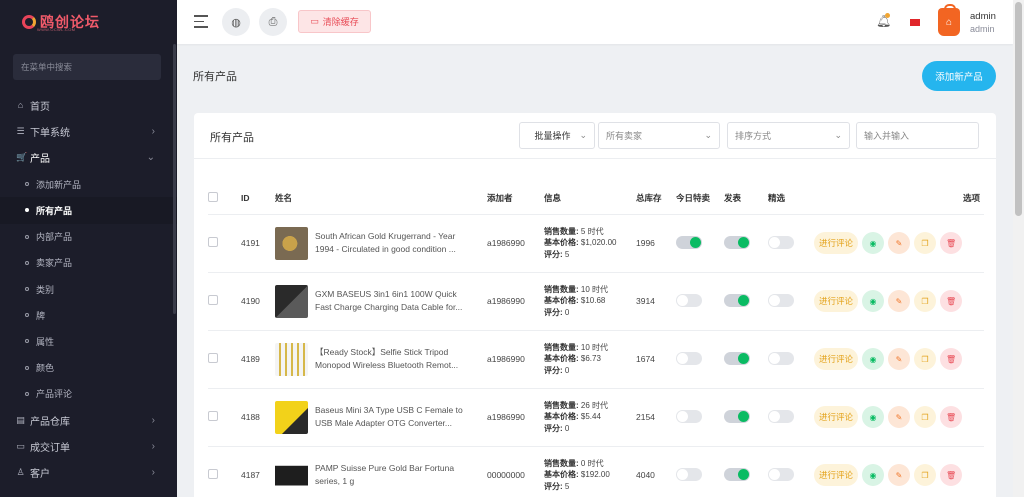  I want to click on sidebar-item-orders: ▭ 成交订单 ›, so click(88, 446).